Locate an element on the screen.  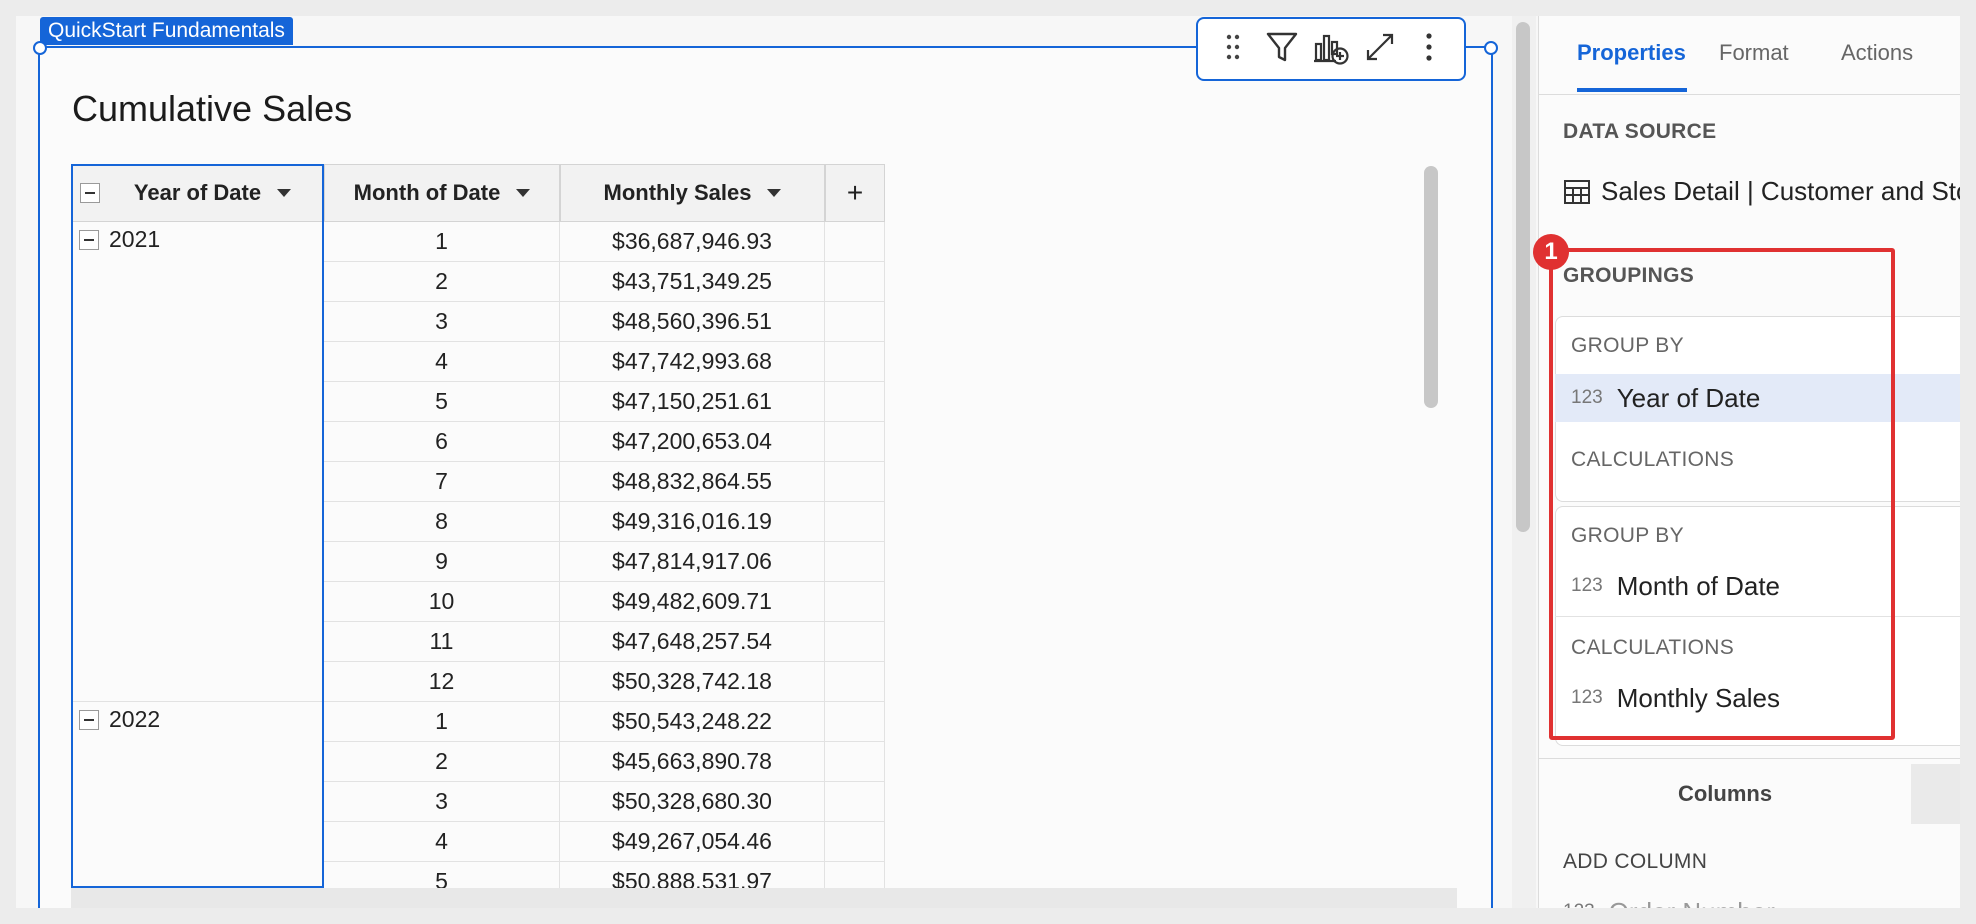
sales-cell: $45,663,890.78 is located at coordinates (692, 762).